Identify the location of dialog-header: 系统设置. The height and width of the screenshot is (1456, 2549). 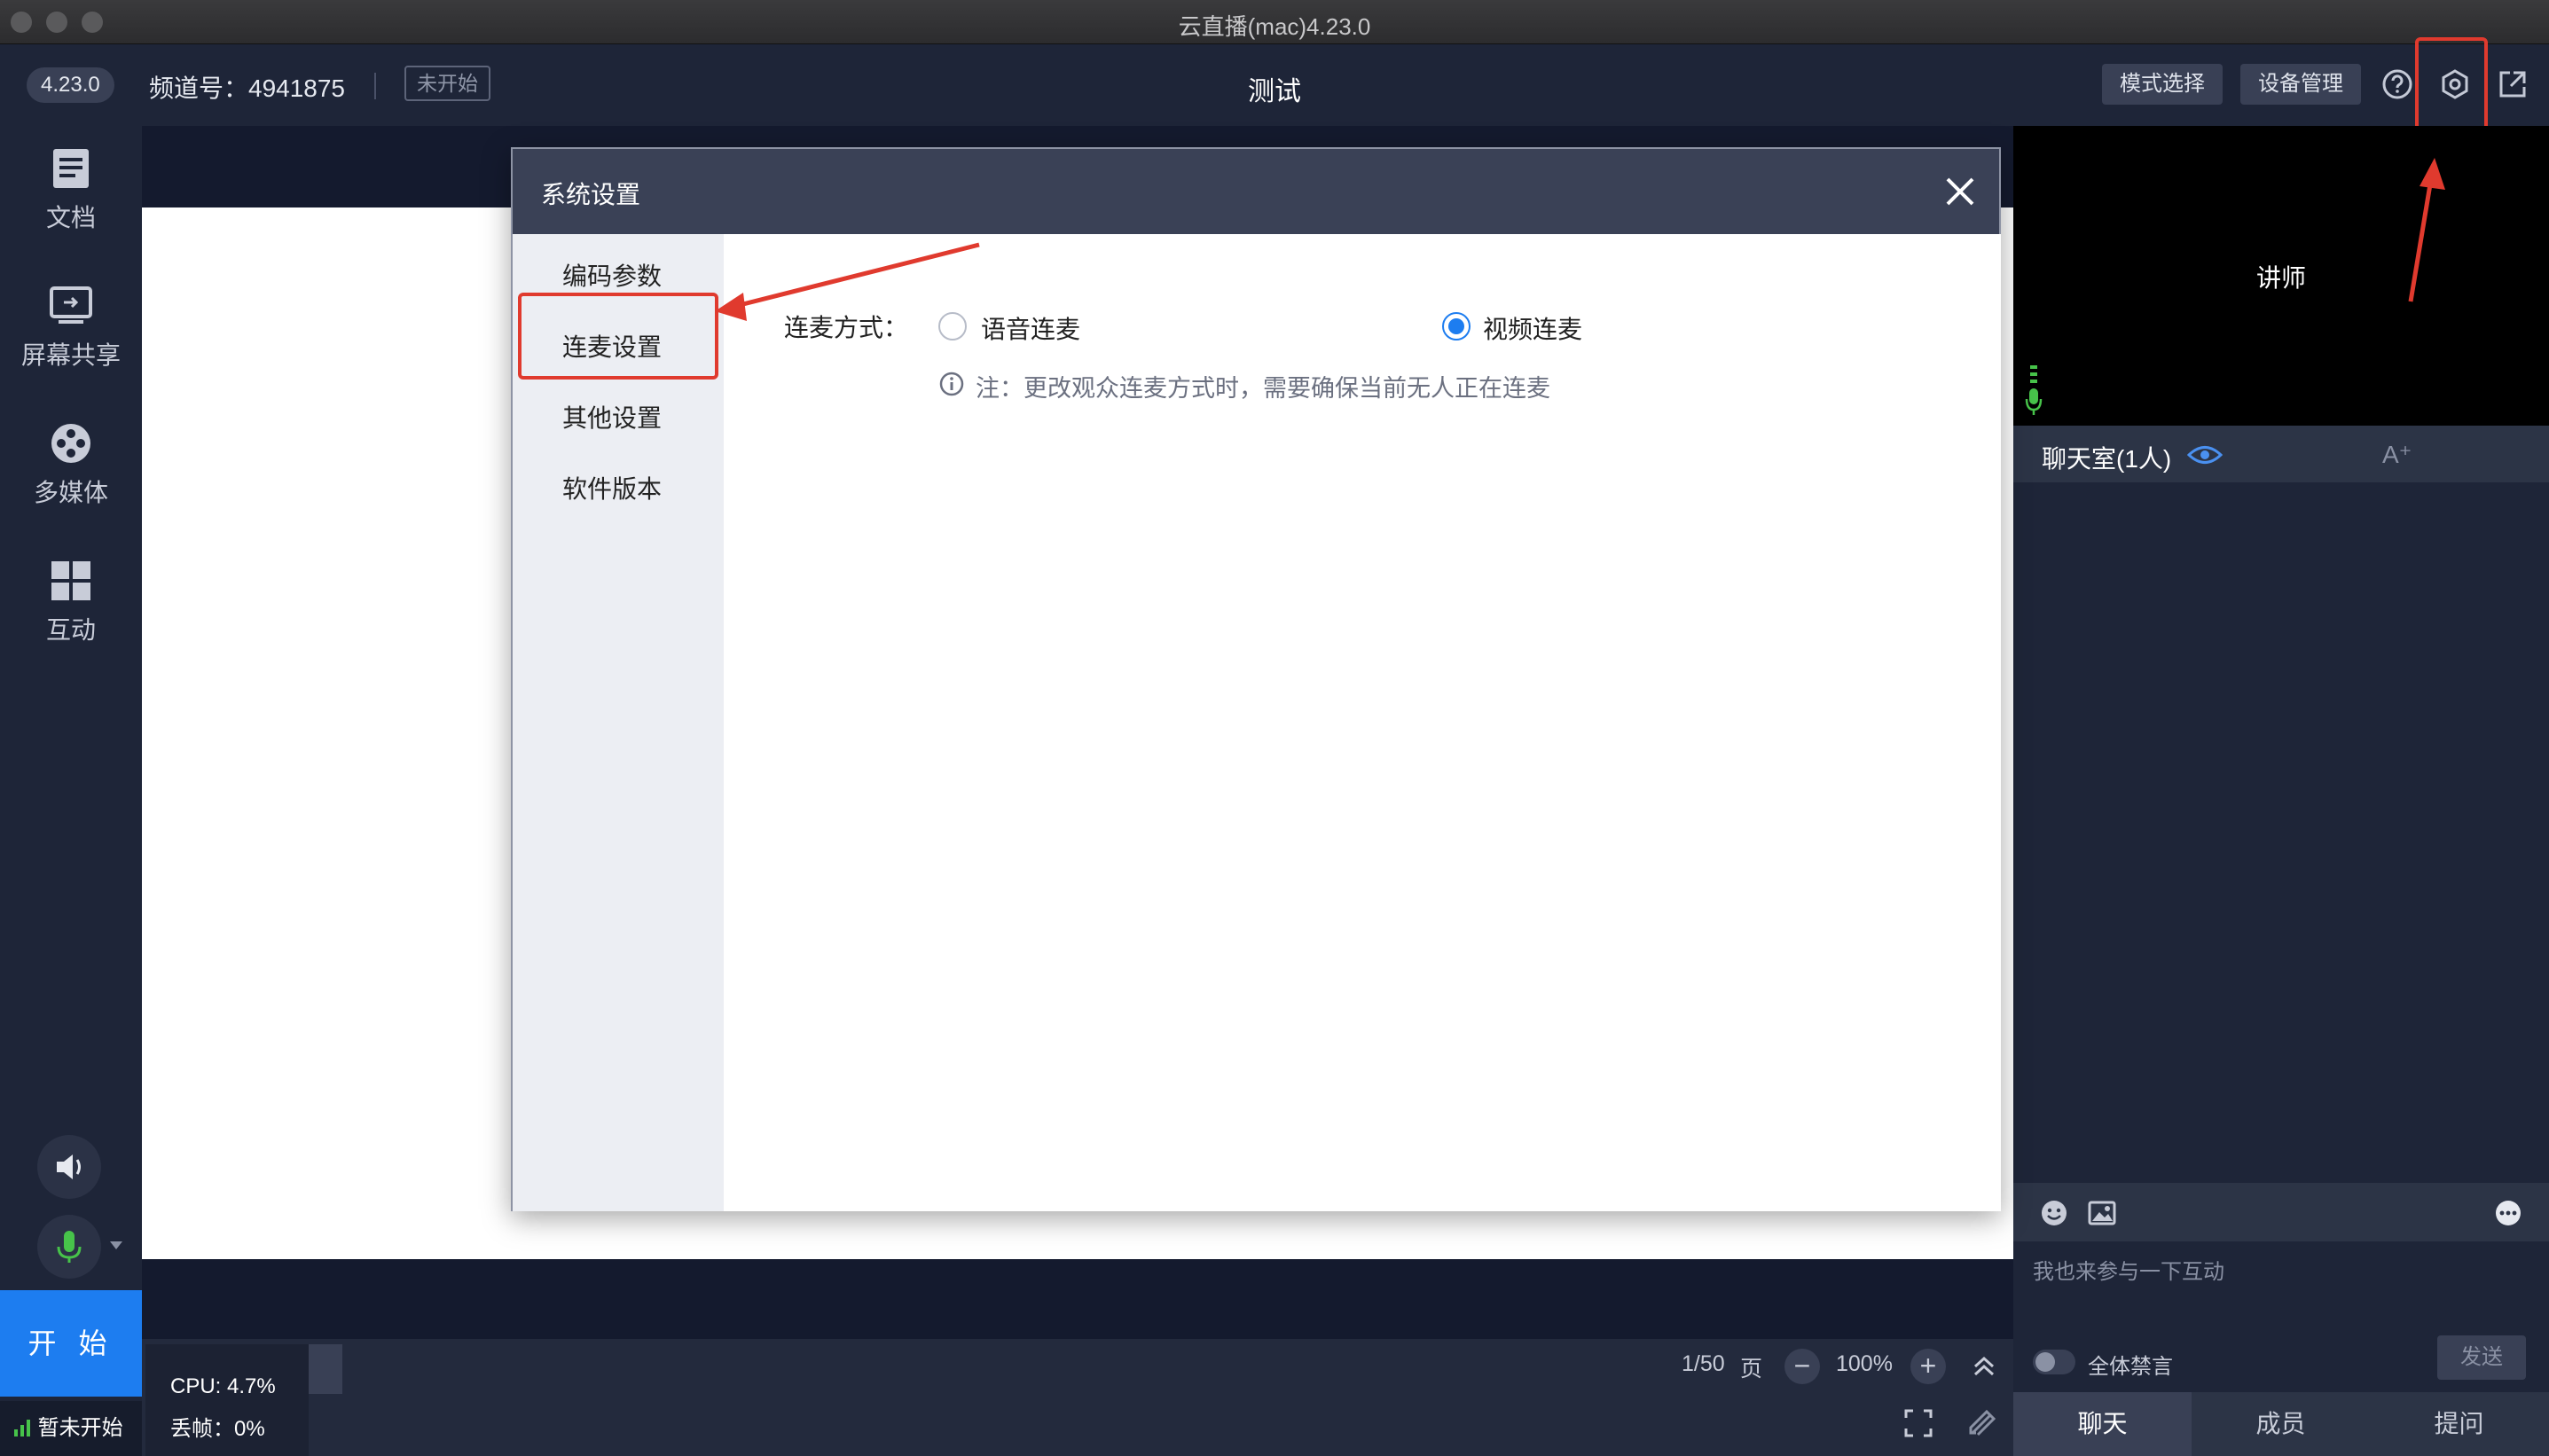
(1256, 191).